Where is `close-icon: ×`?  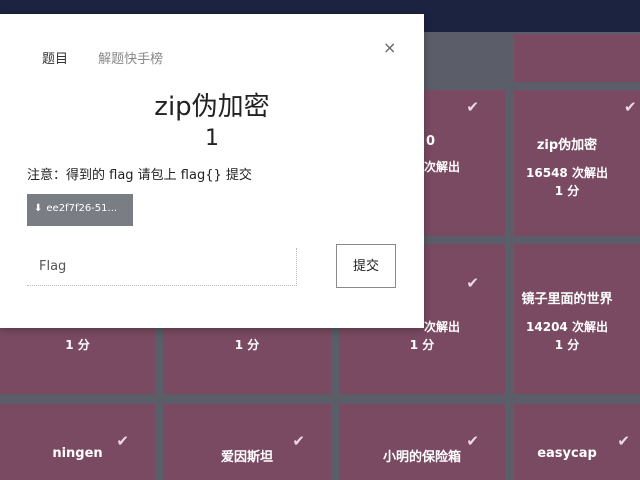
close-icon: × is located at coordinates (389, 47).